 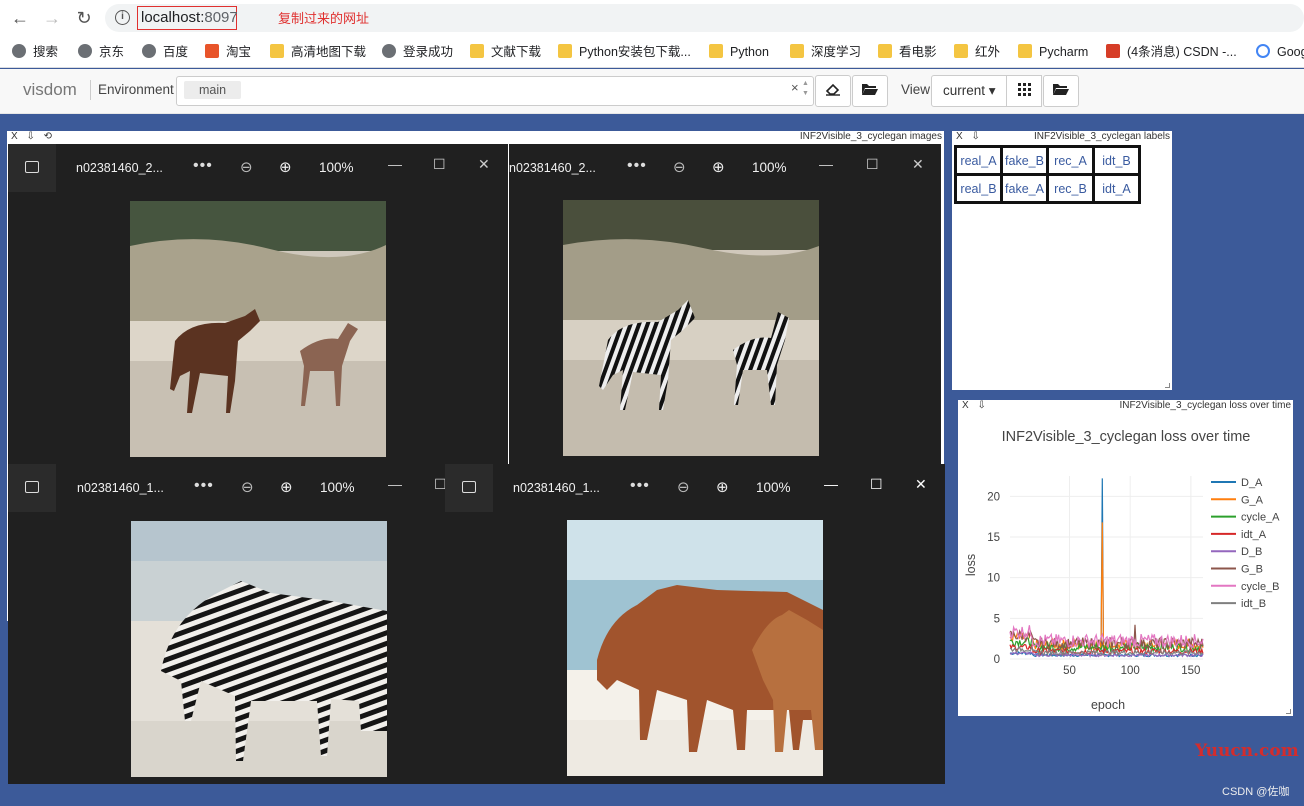 What do you see at coordinates (1254, 535) in the screenshot?
I see `legend-label: idt_A` at bounding box center [1254, 535].